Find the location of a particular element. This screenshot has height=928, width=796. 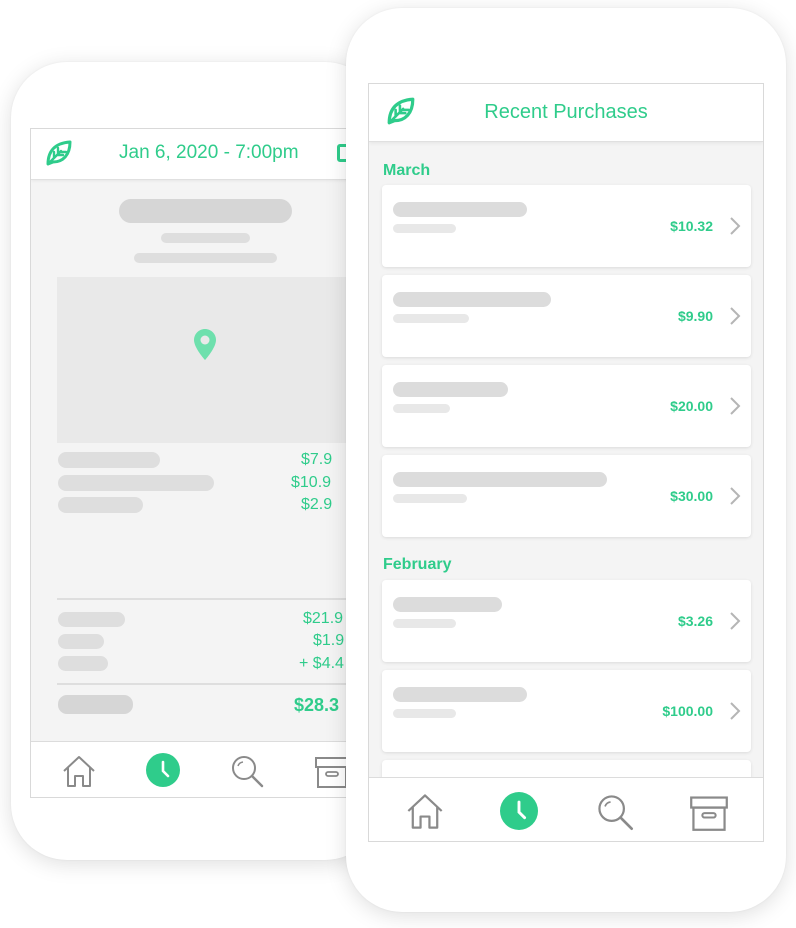

purchase-card: $100.00 is located at coordinates (566, 711).